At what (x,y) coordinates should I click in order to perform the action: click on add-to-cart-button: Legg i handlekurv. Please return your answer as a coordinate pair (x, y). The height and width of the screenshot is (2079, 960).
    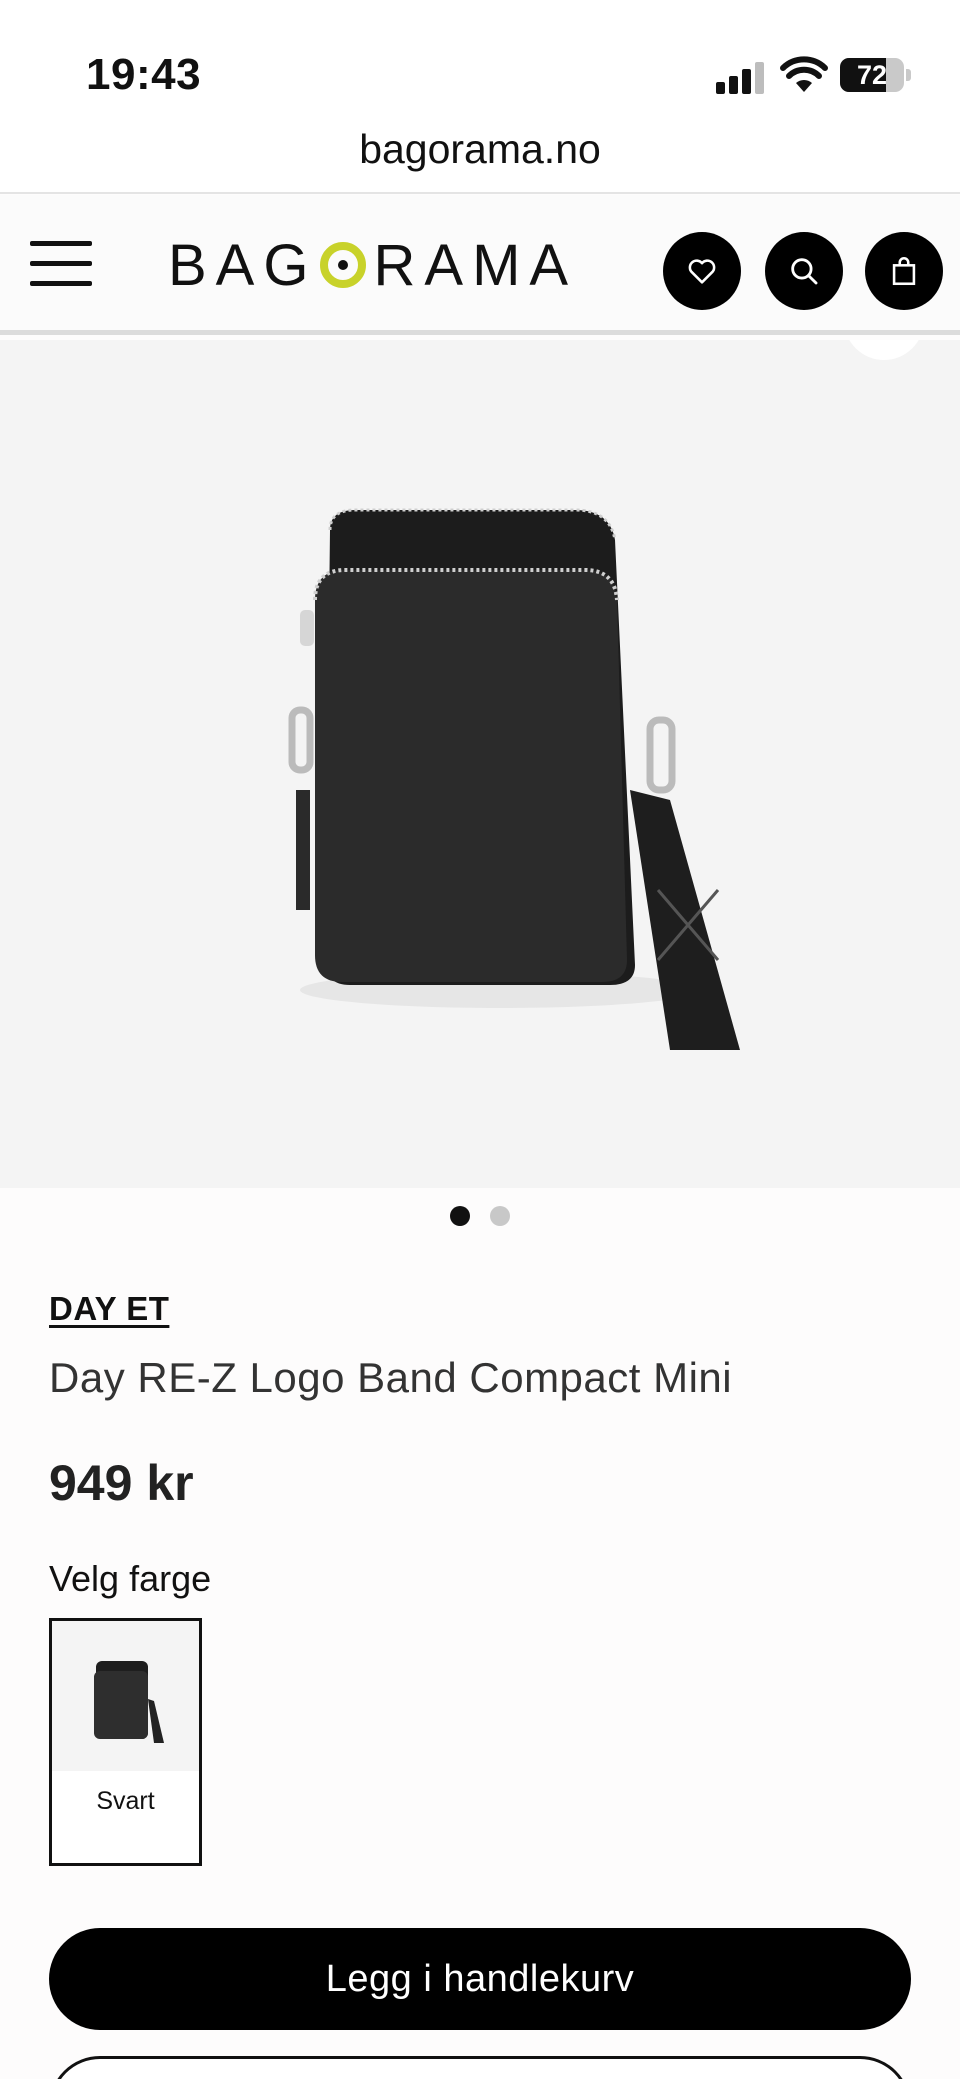
    Looking at the image, I should click on (480, 1979).